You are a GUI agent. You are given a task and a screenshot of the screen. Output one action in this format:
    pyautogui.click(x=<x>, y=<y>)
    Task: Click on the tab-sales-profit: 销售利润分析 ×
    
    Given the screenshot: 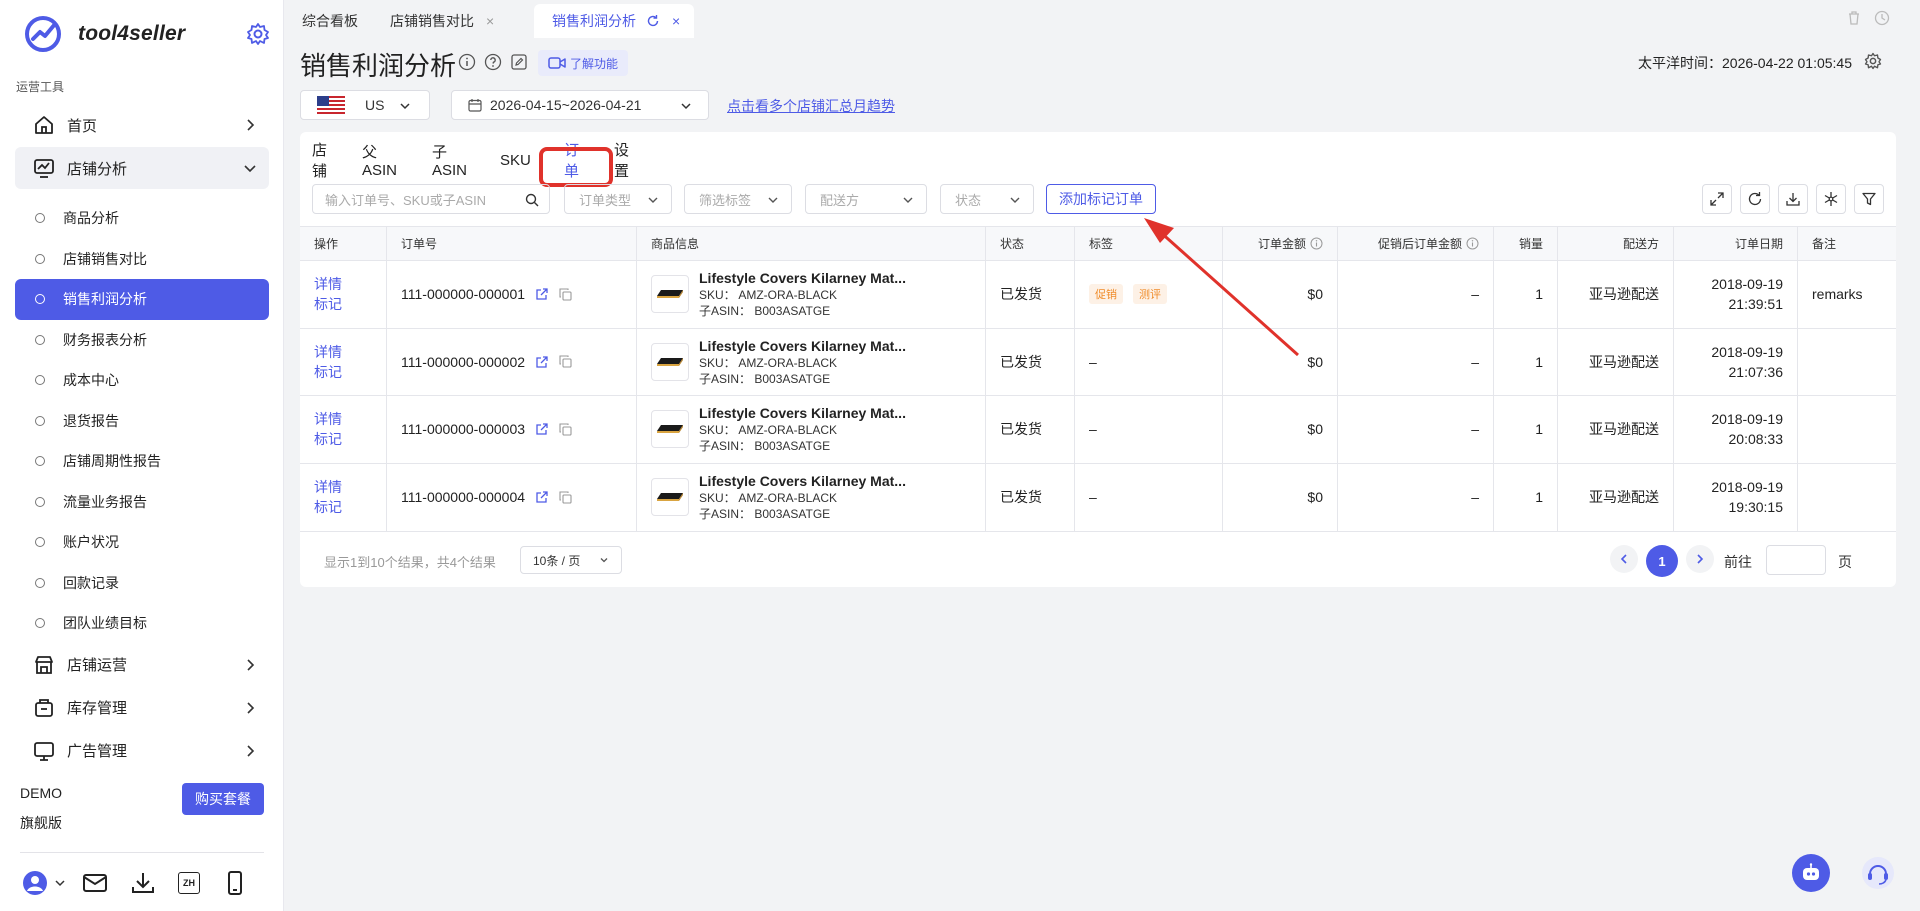 What is the action you would take?
    pyautogui.click(x=614, y=21)
    